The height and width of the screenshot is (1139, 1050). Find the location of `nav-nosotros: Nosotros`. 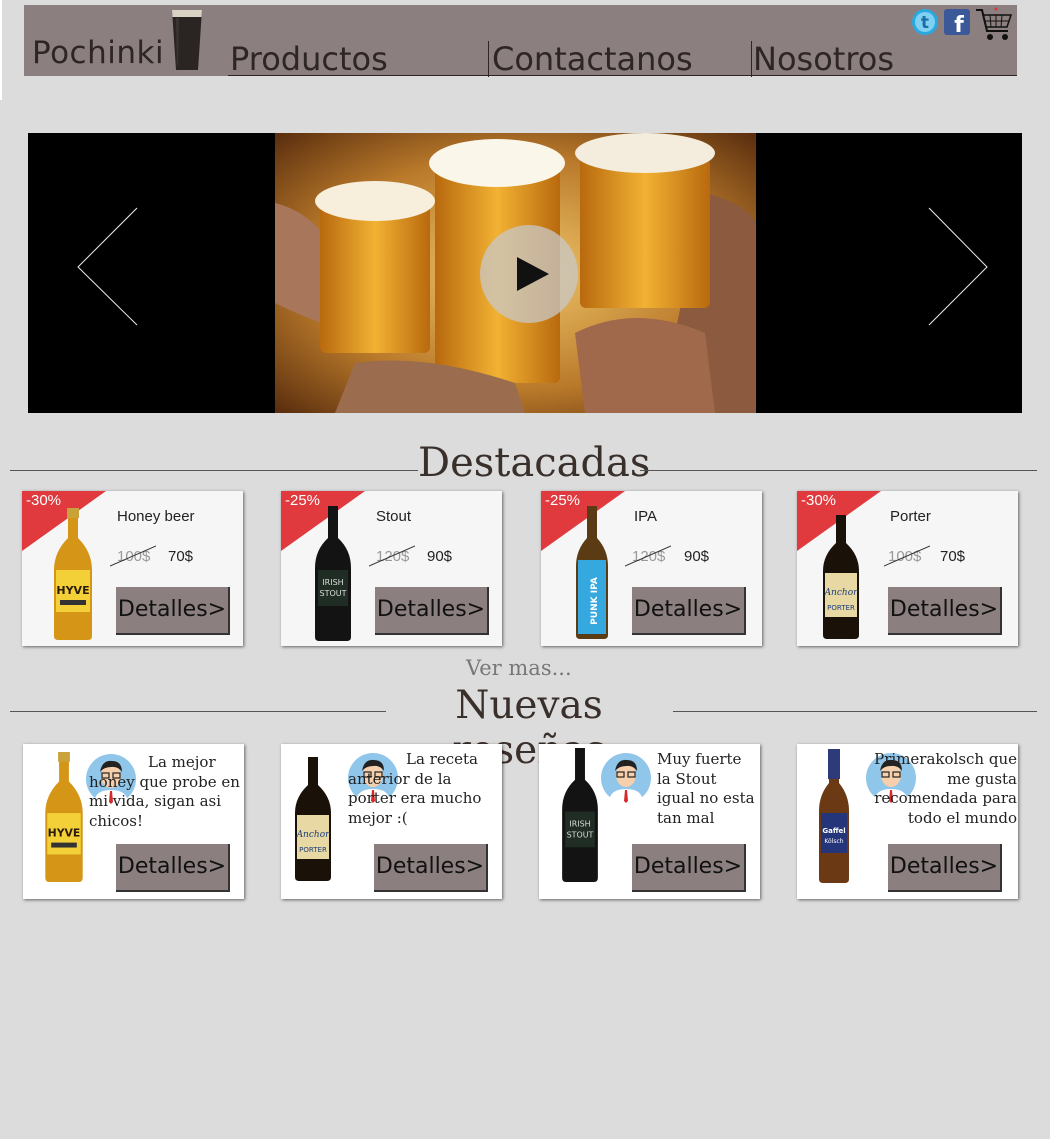

nav-nosotros: Nosotros is located at coordinates (881, 59).